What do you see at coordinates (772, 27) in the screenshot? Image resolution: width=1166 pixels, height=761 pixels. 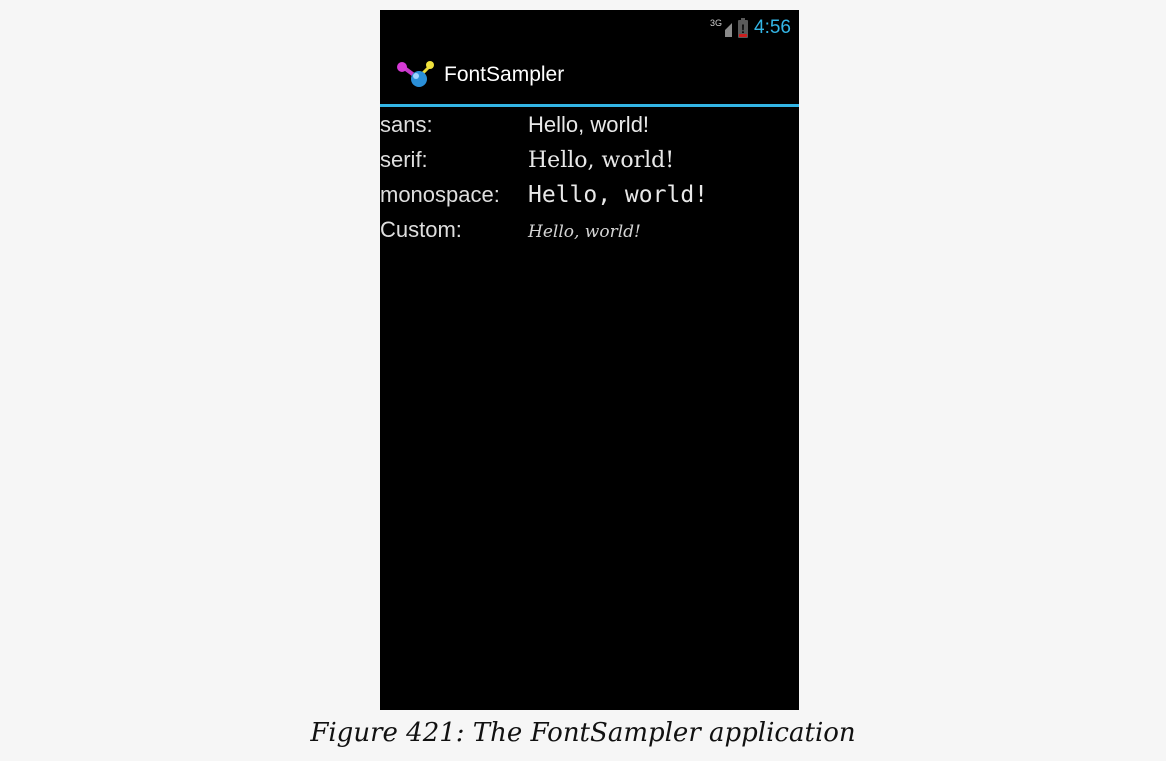 I see `status-clock: 4:56` at bounding box center [772, 27].